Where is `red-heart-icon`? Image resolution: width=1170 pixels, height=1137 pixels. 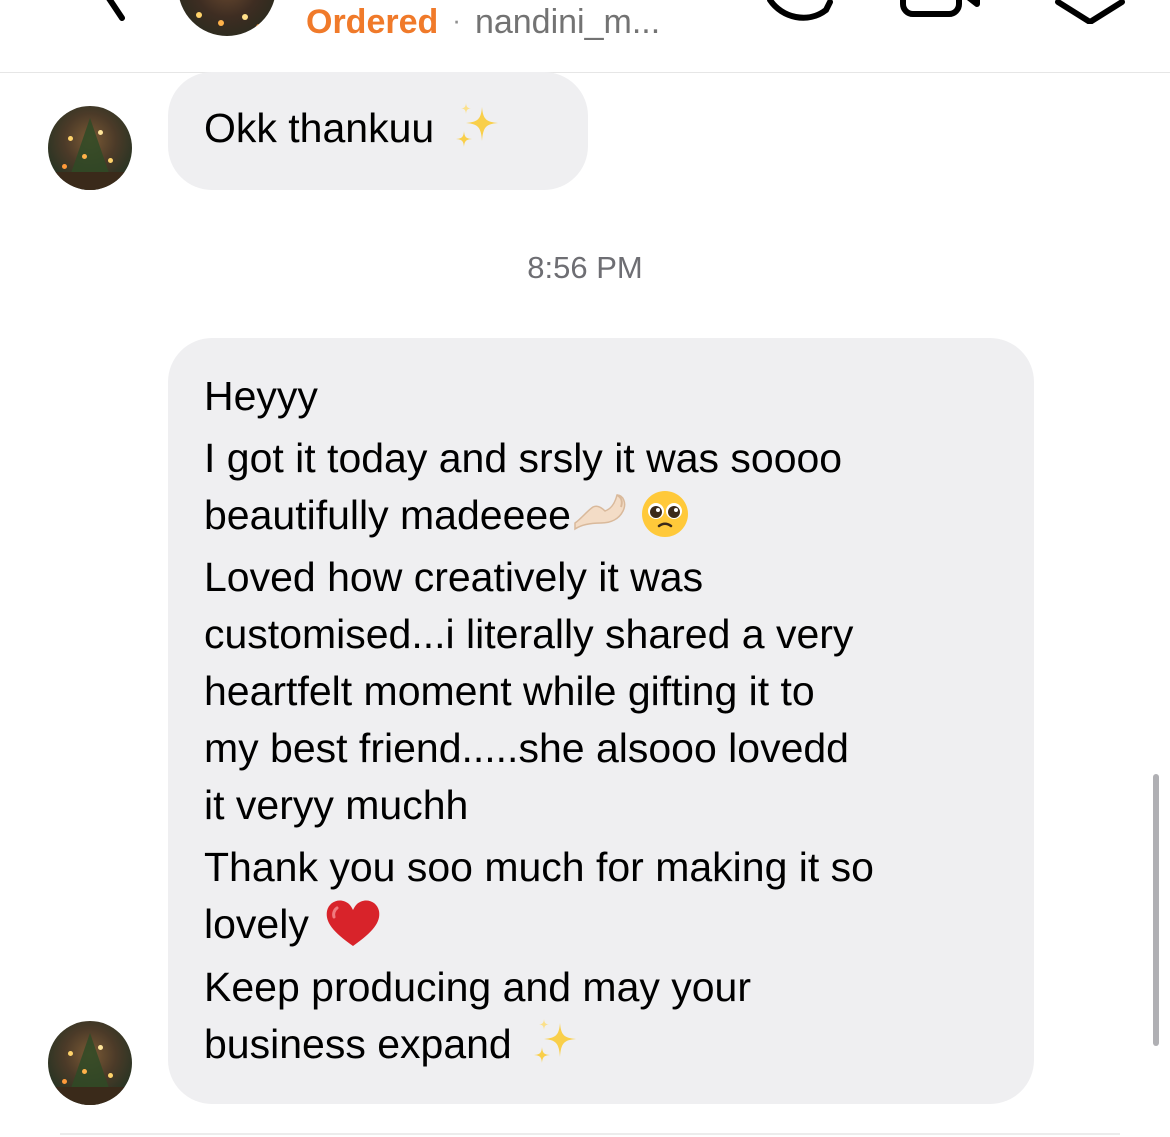
red-heart-icon is located at coordinates (353, 923).